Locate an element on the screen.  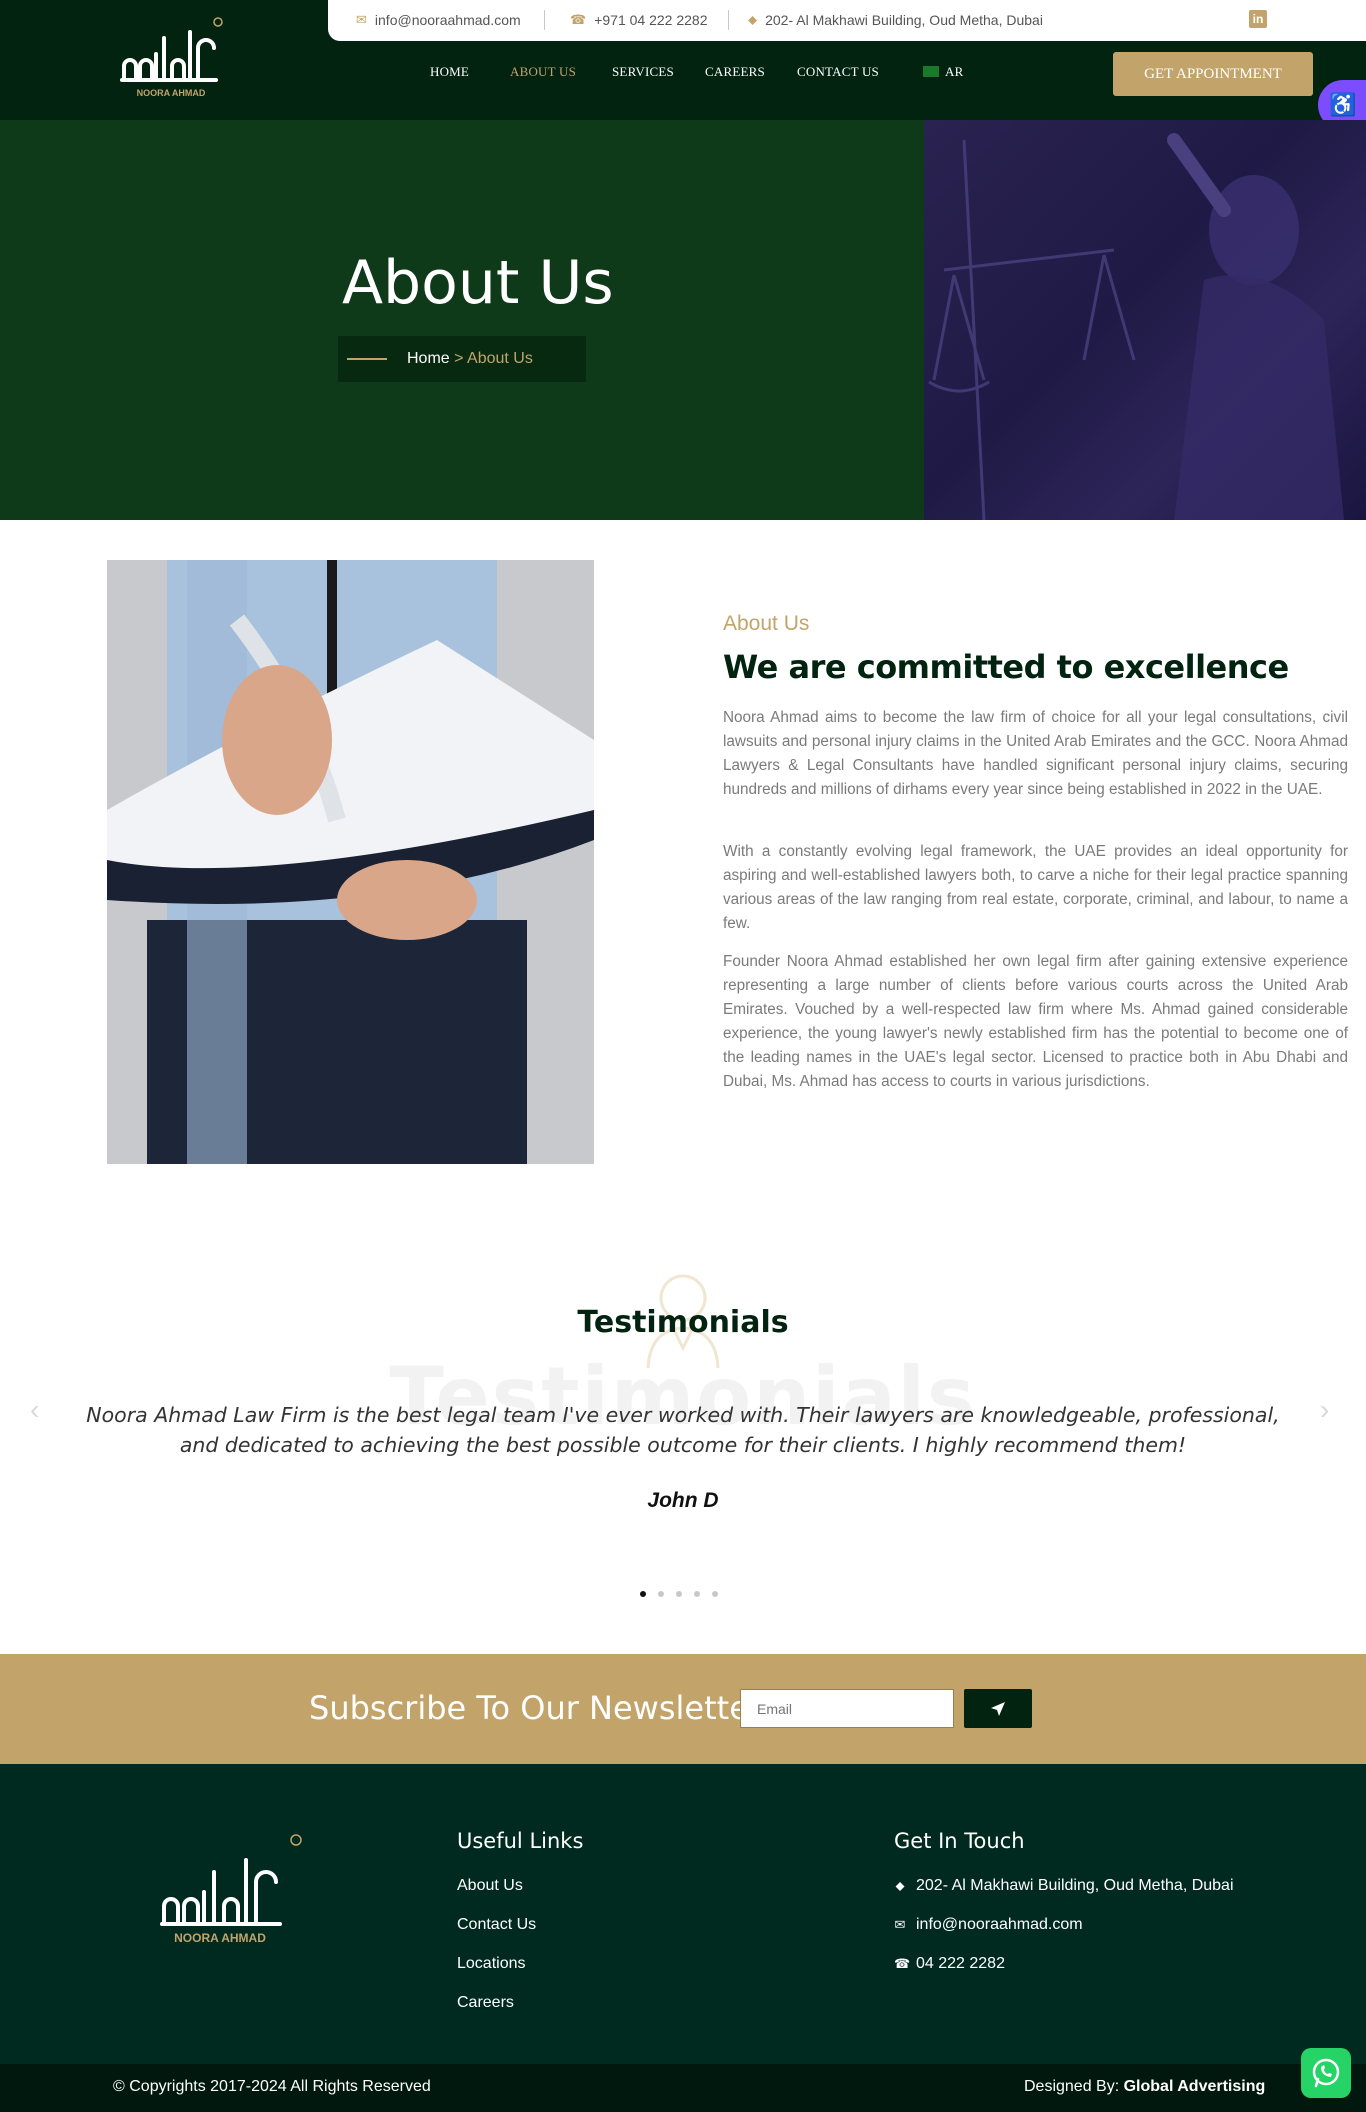
nav-language-ar: AR is located at coordinates (943, 72).